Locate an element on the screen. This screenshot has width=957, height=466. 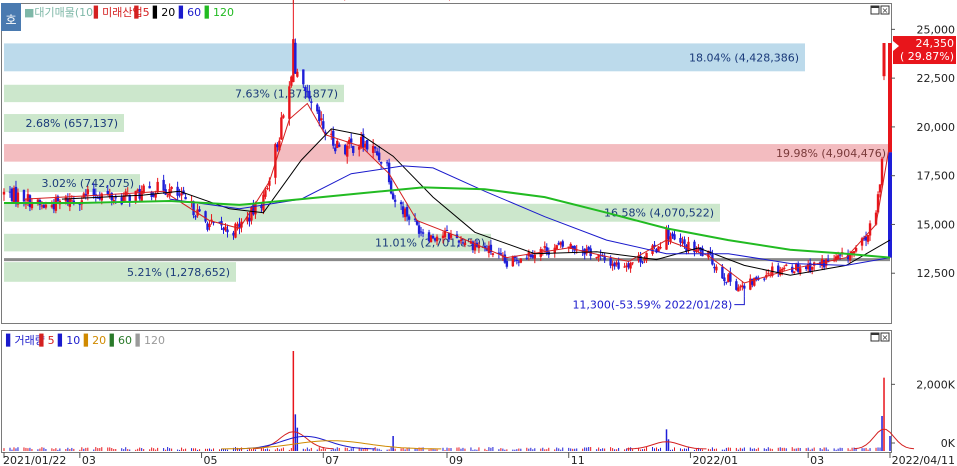
price-tick-label: 22,500 is located at coordinates (936, 78).